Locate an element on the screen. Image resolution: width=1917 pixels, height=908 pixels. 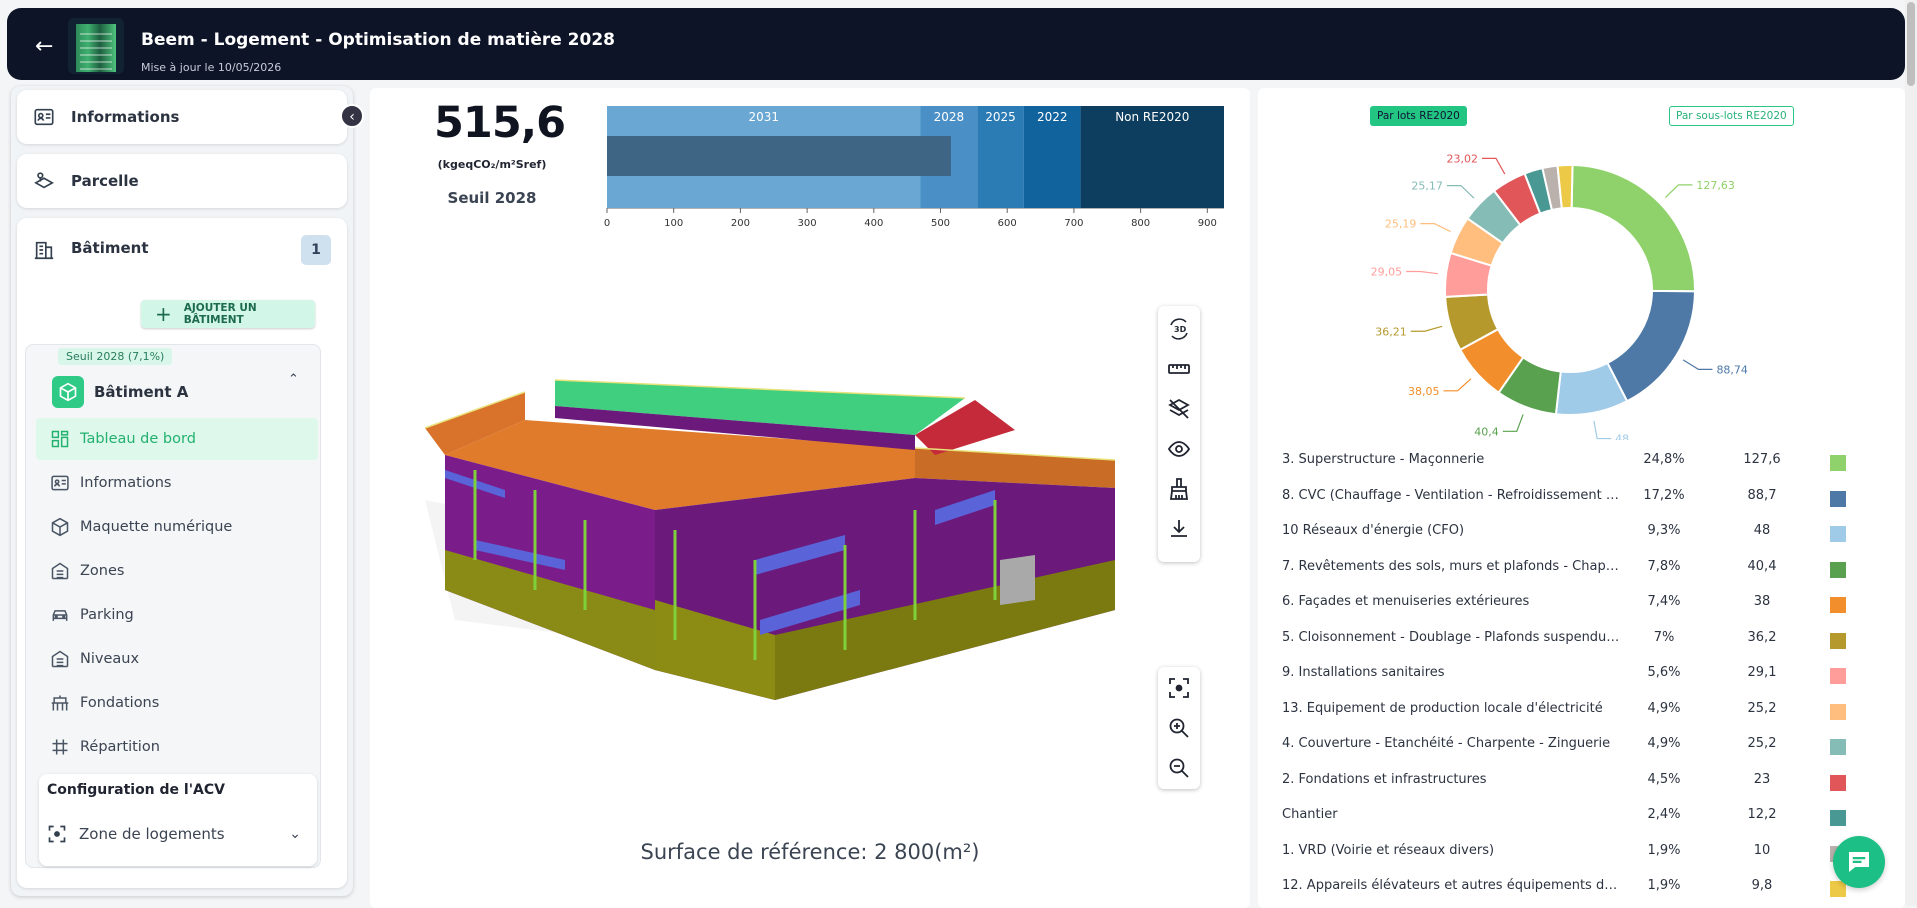
axis-tick-label: 600 is located at coordinates (1007, 223).